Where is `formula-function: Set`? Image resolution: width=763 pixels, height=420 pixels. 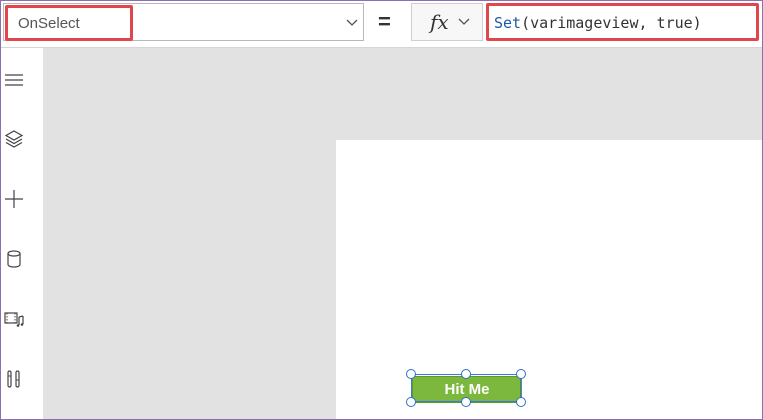
formula-function: Set is located at coordinates (508, 23).